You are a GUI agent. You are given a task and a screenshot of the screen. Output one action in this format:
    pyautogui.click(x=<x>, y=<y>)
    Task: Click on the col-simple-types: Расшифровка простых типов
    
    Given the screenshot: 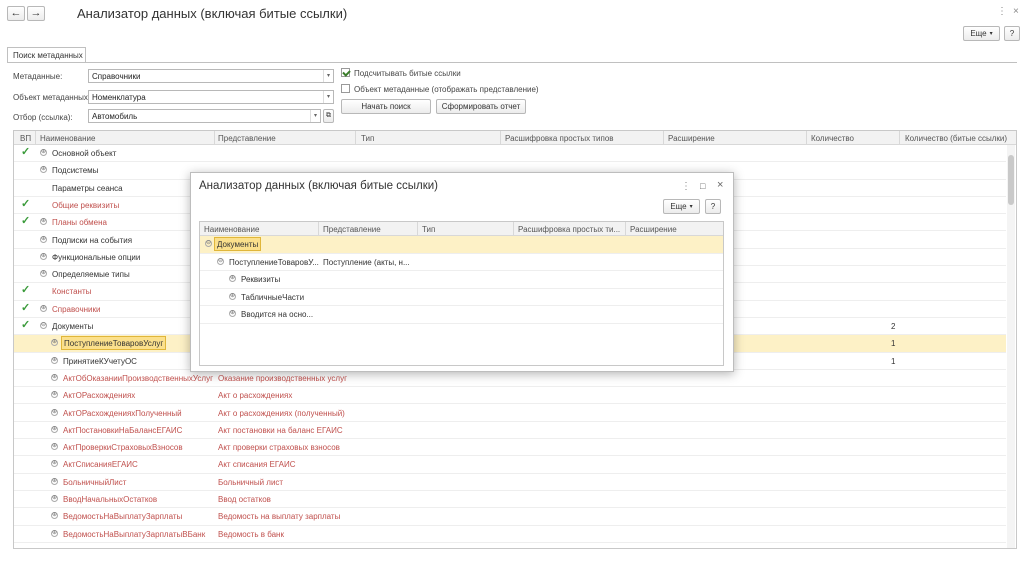 What is the action you would take?
    pyautogui.click(x=559, y=138)
    